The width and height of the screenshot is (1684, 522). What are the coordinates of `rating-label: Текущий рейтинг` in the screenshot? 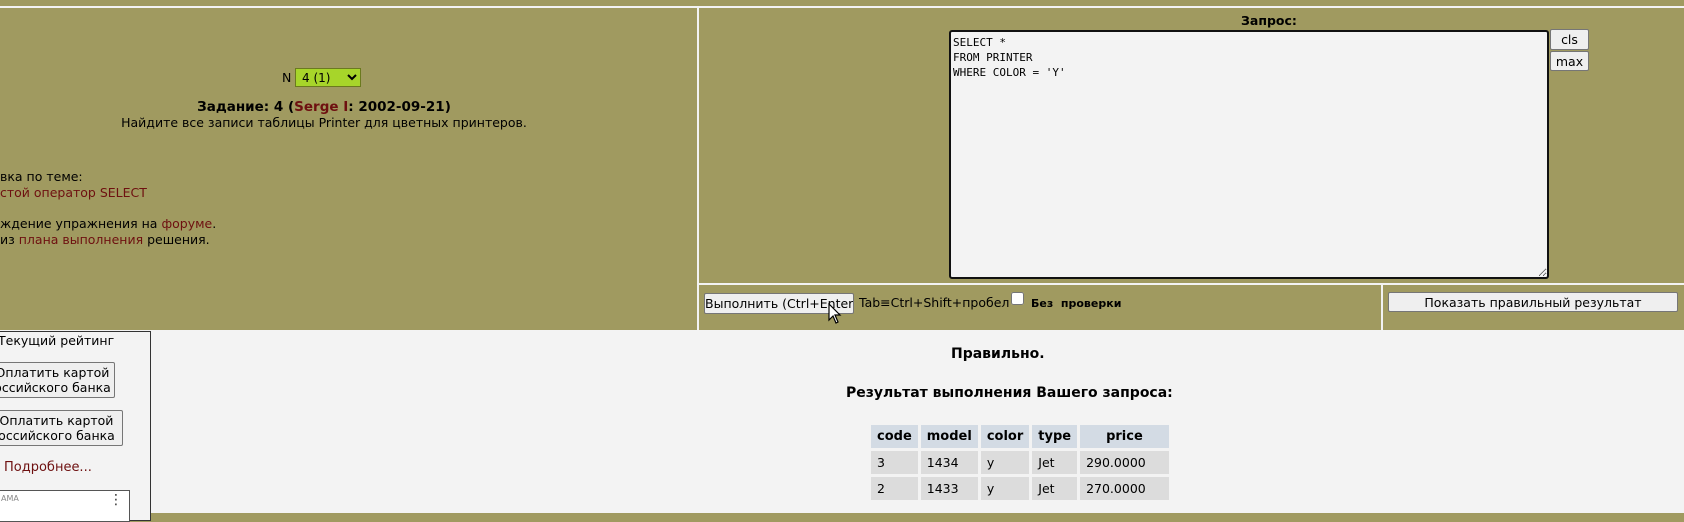 It's located at (57, 340).